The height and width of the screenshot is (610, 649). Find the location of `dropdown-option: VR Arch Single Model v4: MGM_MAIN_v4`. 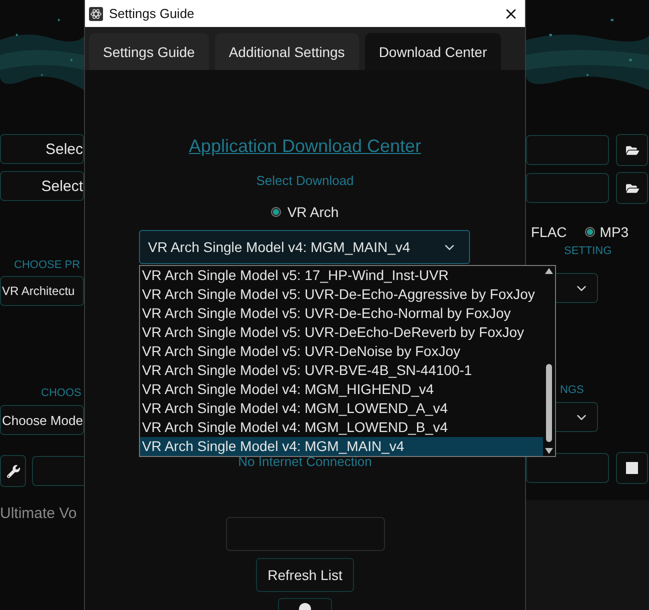

dropdown-option: VR Arch Single Model v4: MGM_MAIN_v4 is located at coordinates (341, 446).